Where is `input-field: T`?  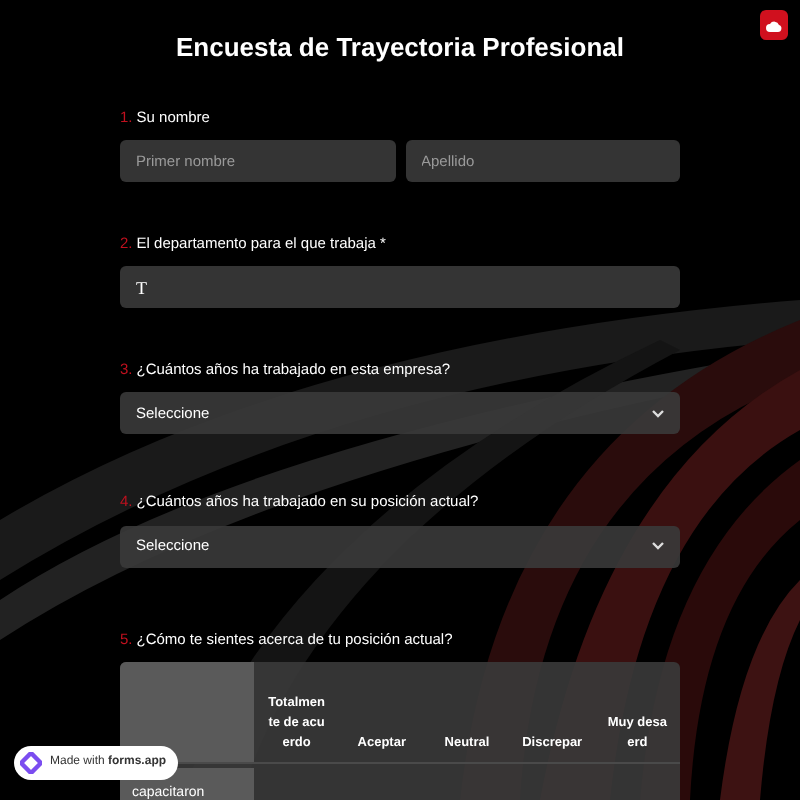 input-field: T is located at coordinates (400, 287).